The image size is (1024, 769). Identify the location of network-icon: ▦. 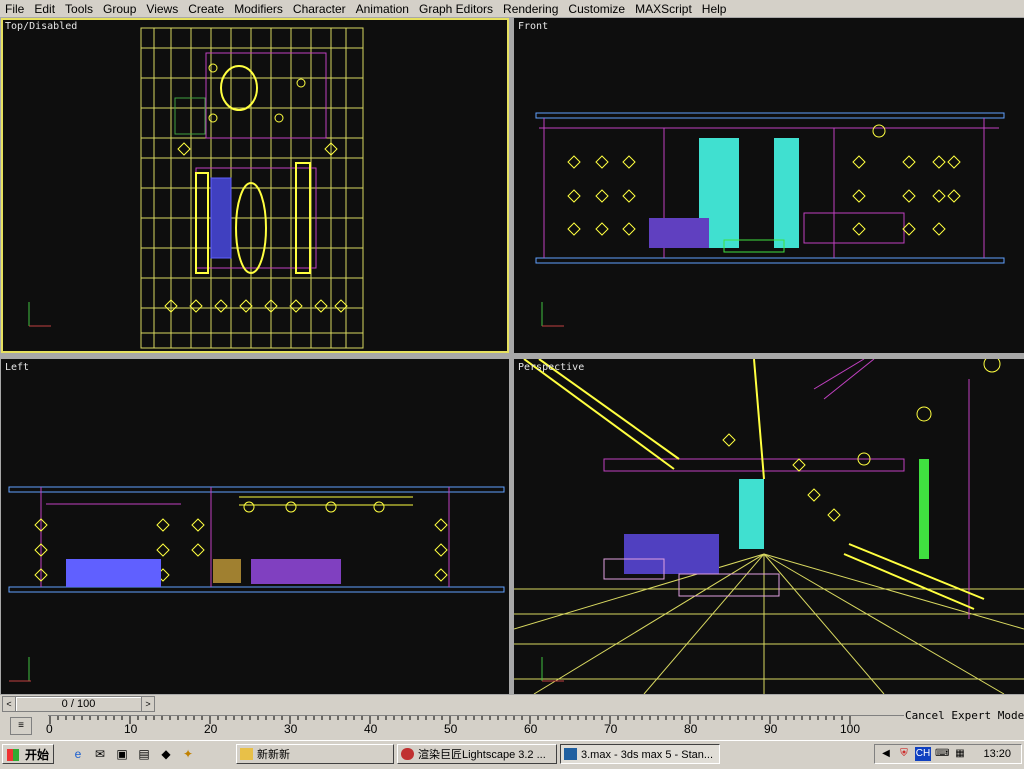
(960, 754).